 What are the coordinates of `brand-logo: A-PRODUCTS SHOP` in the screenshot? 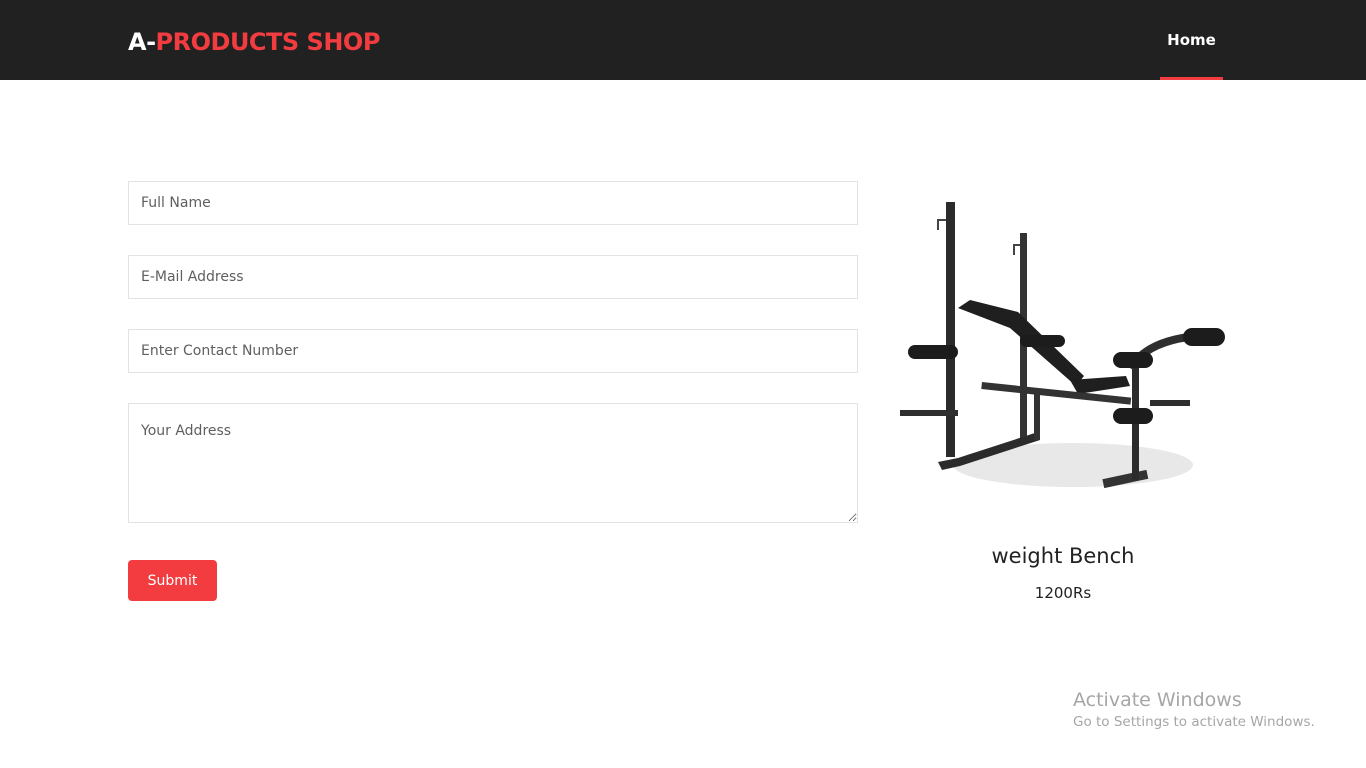 It's located at (254, 42).